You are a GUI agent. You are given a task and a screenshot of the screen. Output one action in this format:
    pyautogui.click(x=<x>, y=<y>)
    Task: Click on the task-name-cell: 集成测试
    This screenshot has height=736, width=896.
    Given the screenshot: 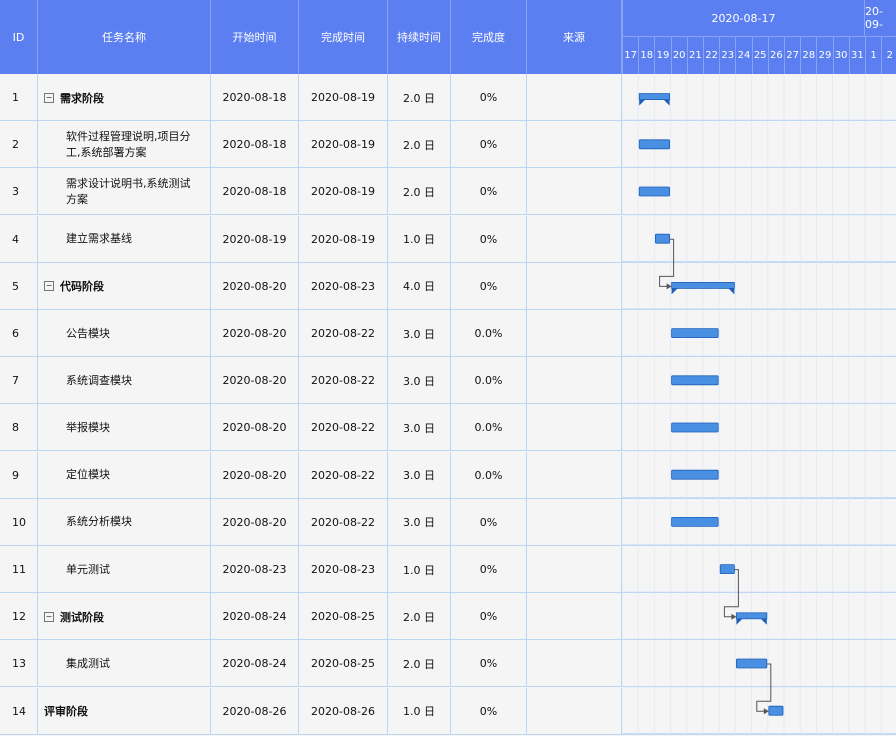 What is the action you would take?
    pyautogui.click(x=124, y=664)
    